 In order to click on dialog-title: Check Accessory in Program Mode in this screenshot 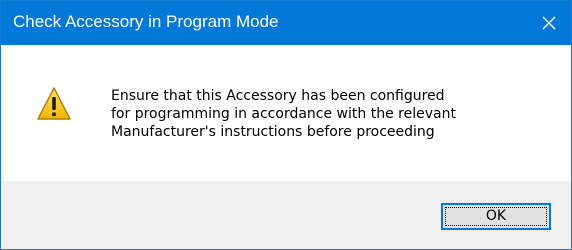, I will do `click(146, 21)`.